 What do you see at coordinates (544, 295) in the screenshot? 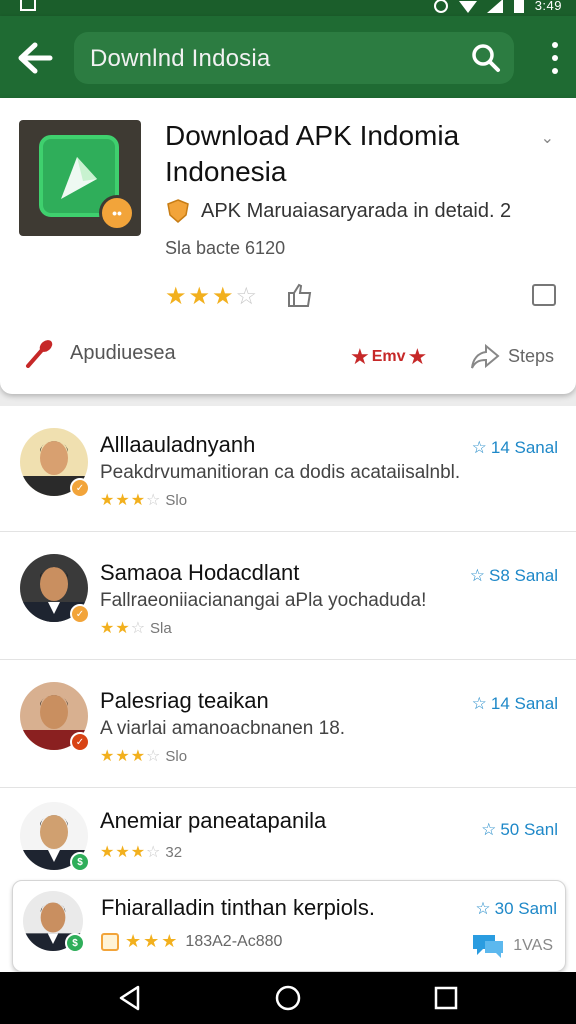
I see `share-icon` at bounding box center [544, 295].